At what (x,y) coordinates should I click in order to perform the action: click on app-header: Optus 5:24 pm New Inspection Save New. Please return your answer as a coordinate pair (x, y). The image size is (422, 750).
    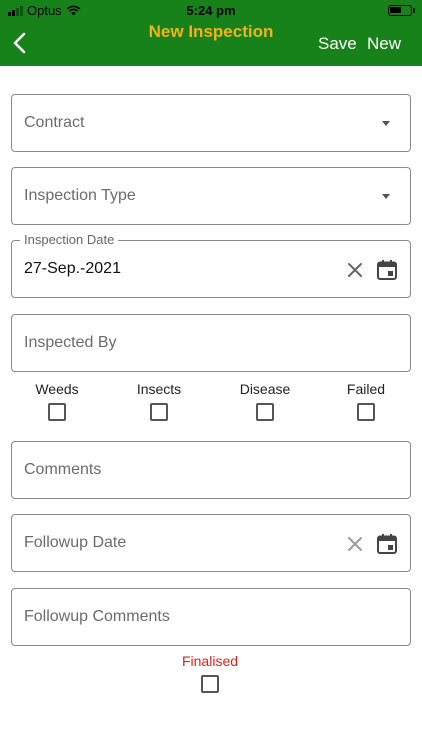
    Looking at the image, I should click on (211, 33).